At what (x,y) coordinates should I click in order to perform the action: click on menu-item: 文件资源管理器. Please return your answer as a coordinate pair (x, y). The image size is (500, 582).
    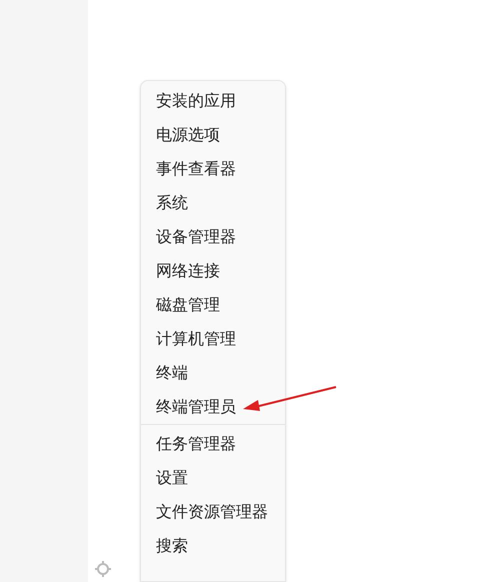
    Looking at the image, I should click on (213, 512).